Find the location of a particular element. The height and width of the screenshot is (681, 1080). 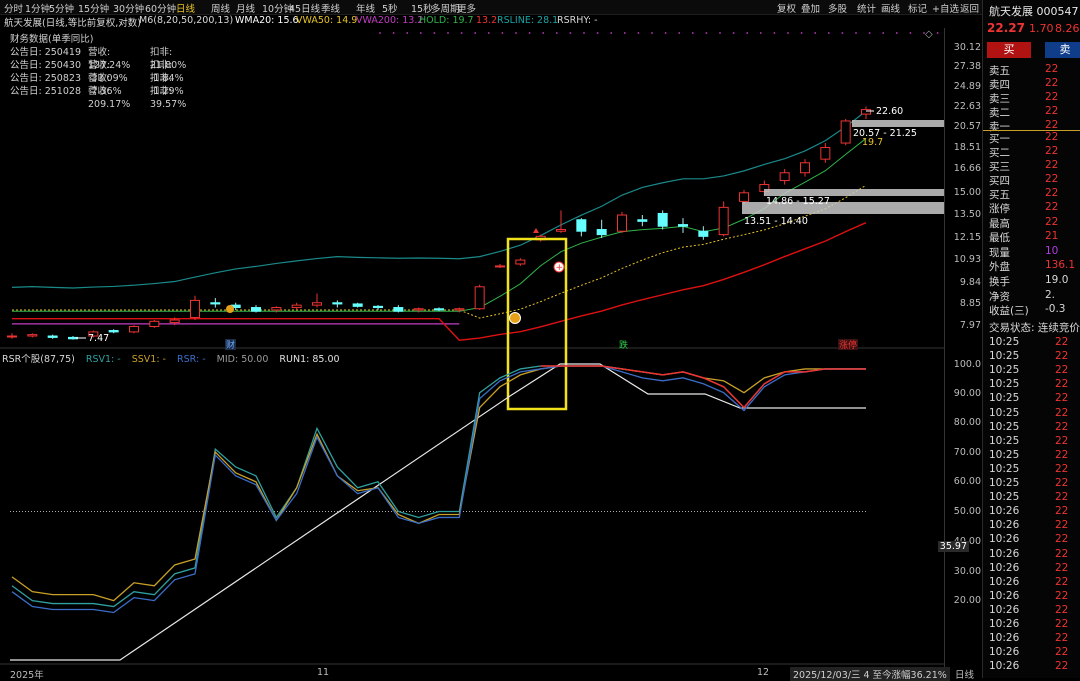

axis-year: 2025年 is located at coordinates (27, 675).